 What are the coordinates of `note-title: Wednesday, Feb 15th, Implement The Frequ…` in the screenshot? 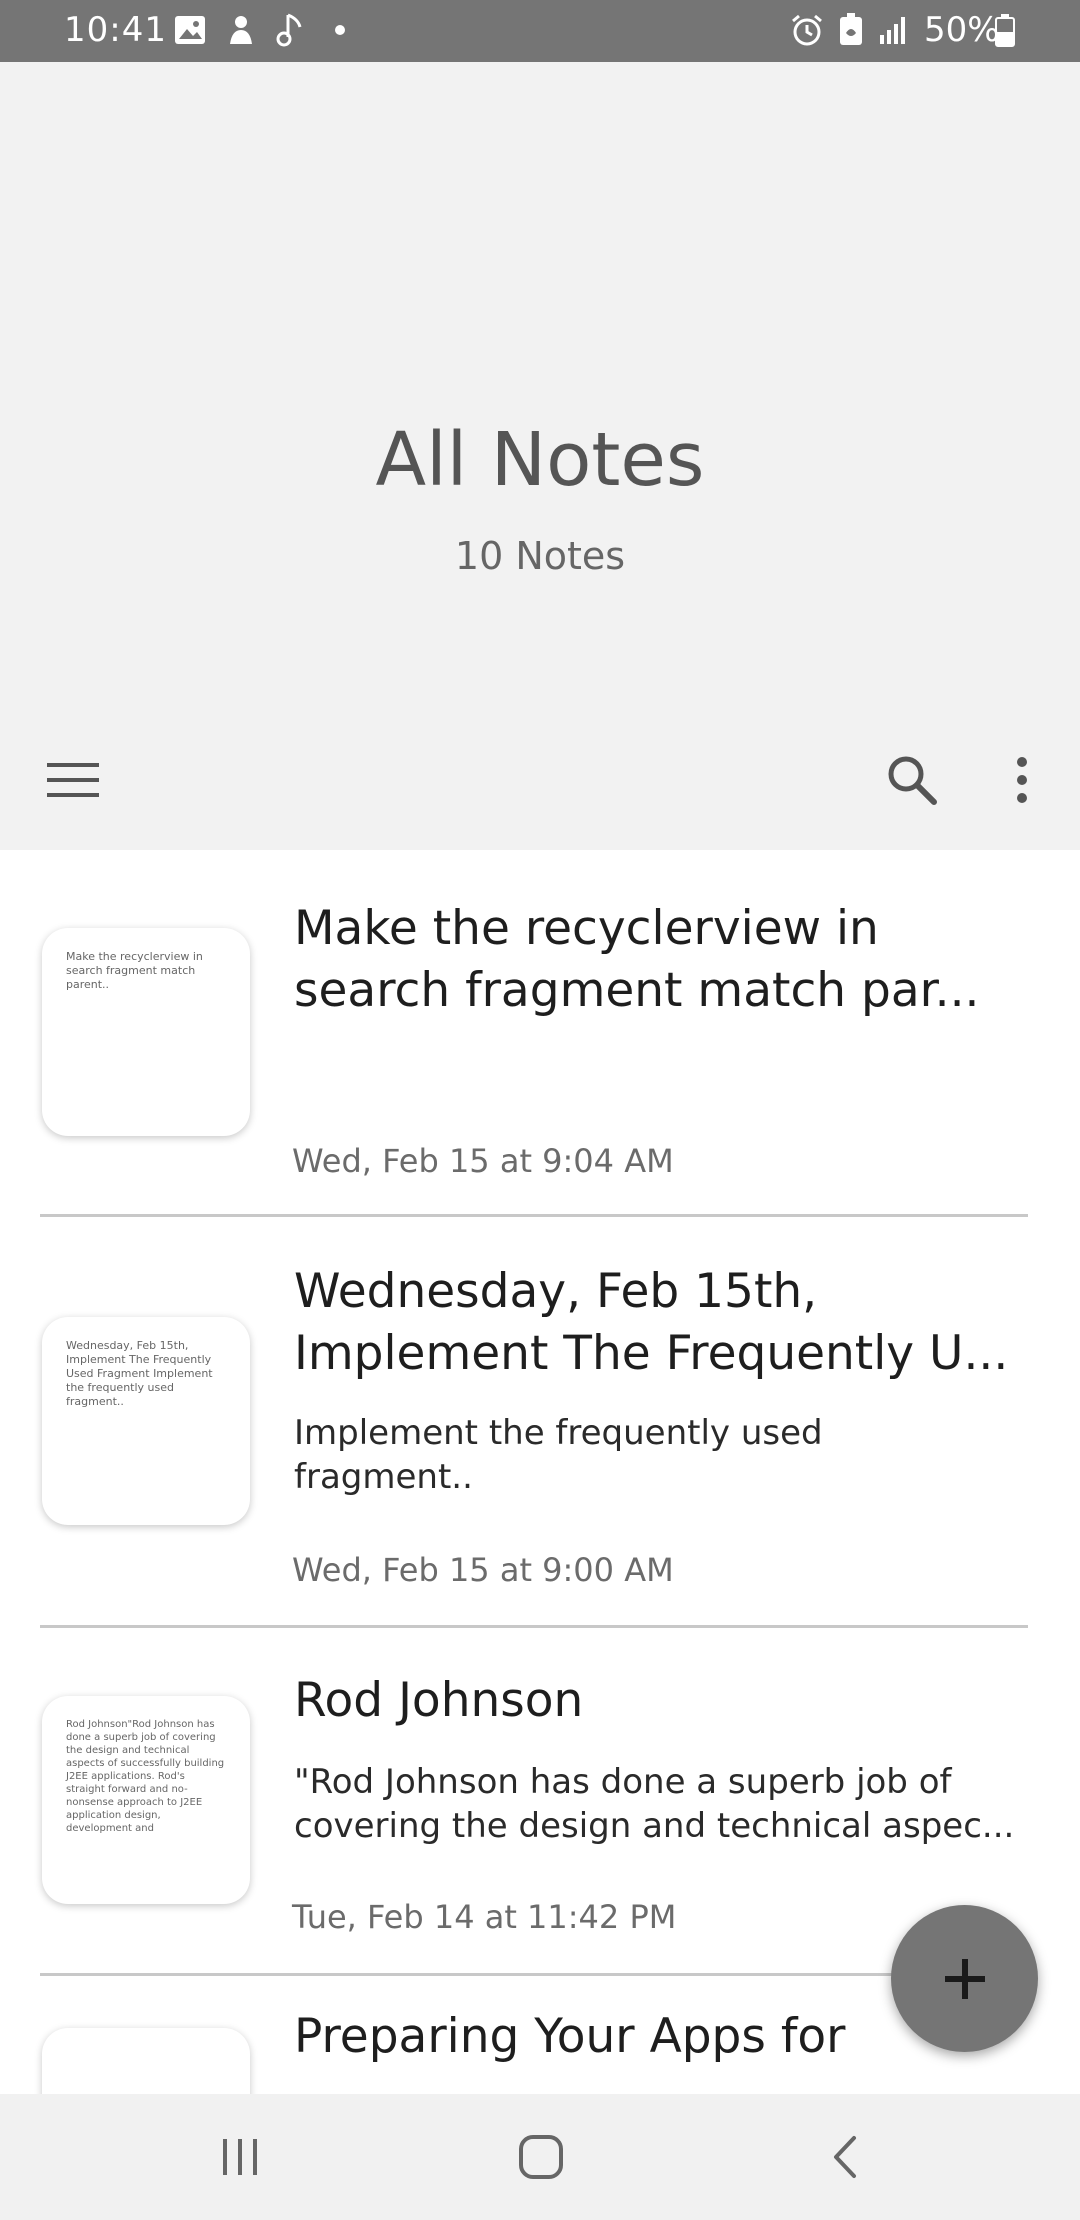 It's located at (664, 1323).